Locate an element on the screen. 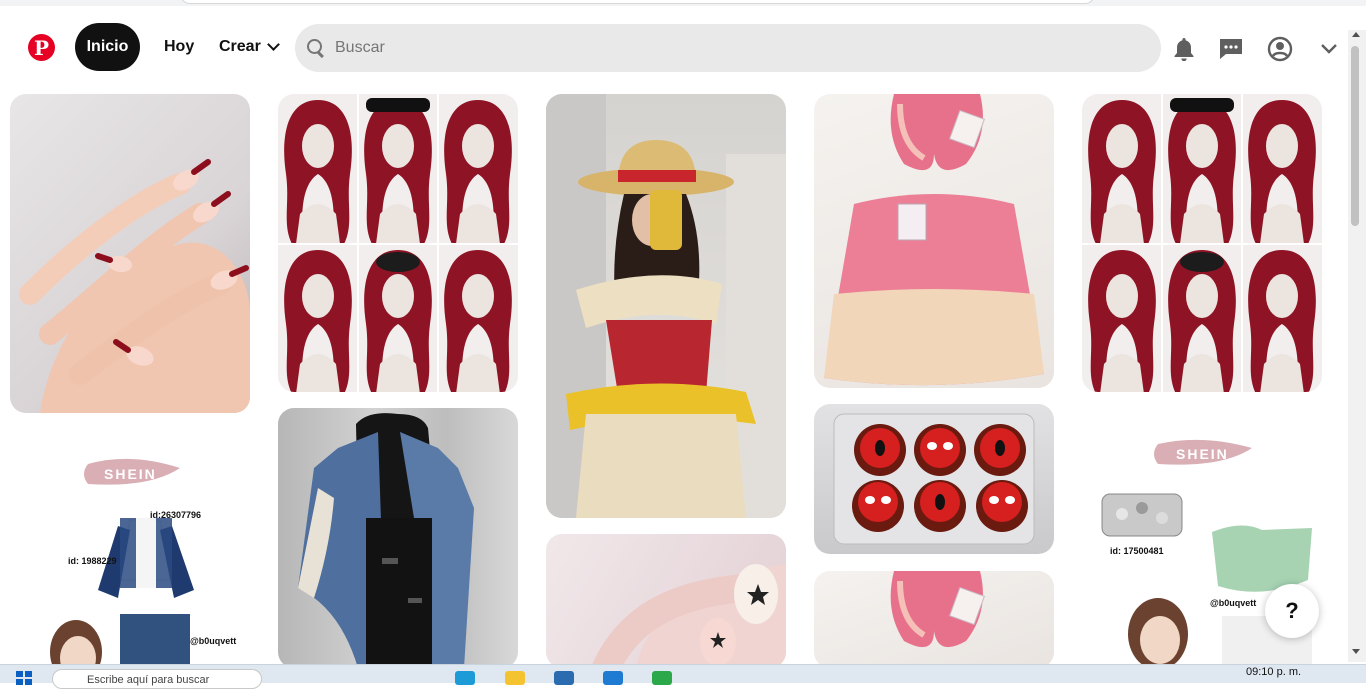 Image resolution: width=1366 pixels, height=690 pixels. account-menu-chevron-icon is located at coordinates (1329, 49).